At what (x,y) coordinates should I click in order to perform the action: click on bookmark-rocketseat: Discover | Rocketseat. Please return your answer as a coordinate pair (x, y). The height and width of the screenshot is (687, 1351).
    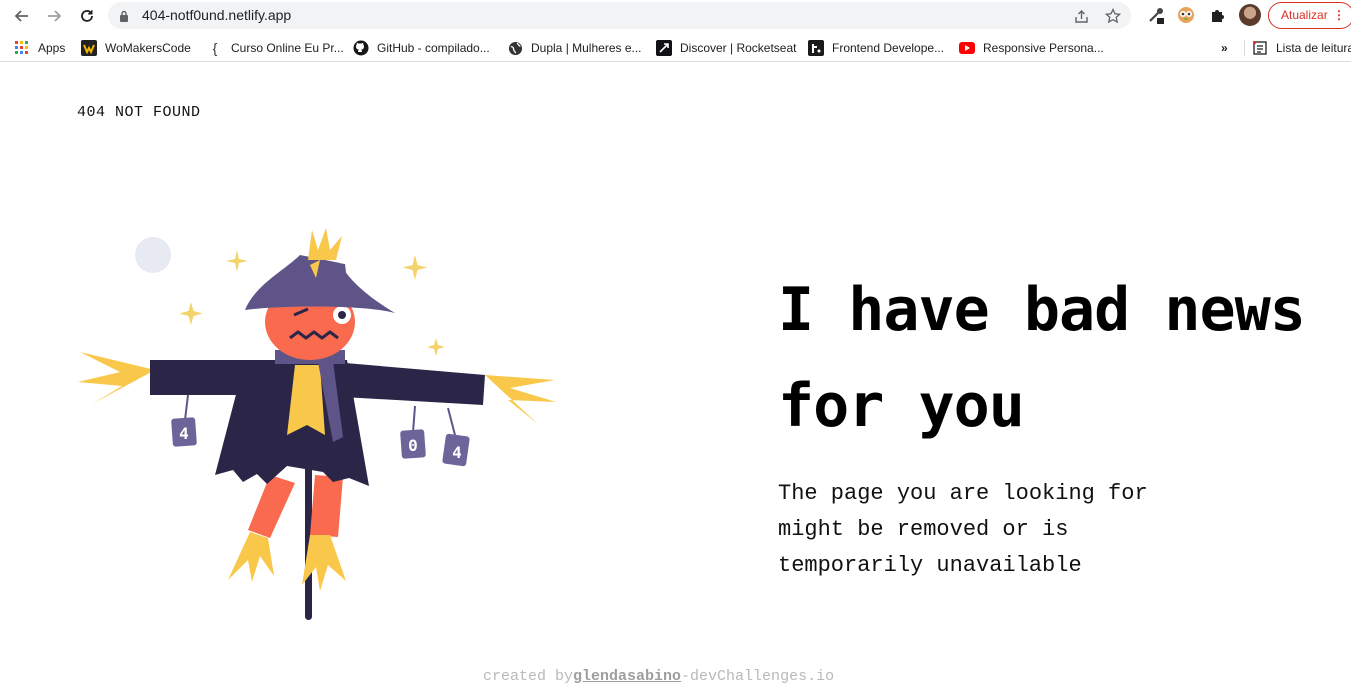
    Looking at the image, I should click on (726, 48).